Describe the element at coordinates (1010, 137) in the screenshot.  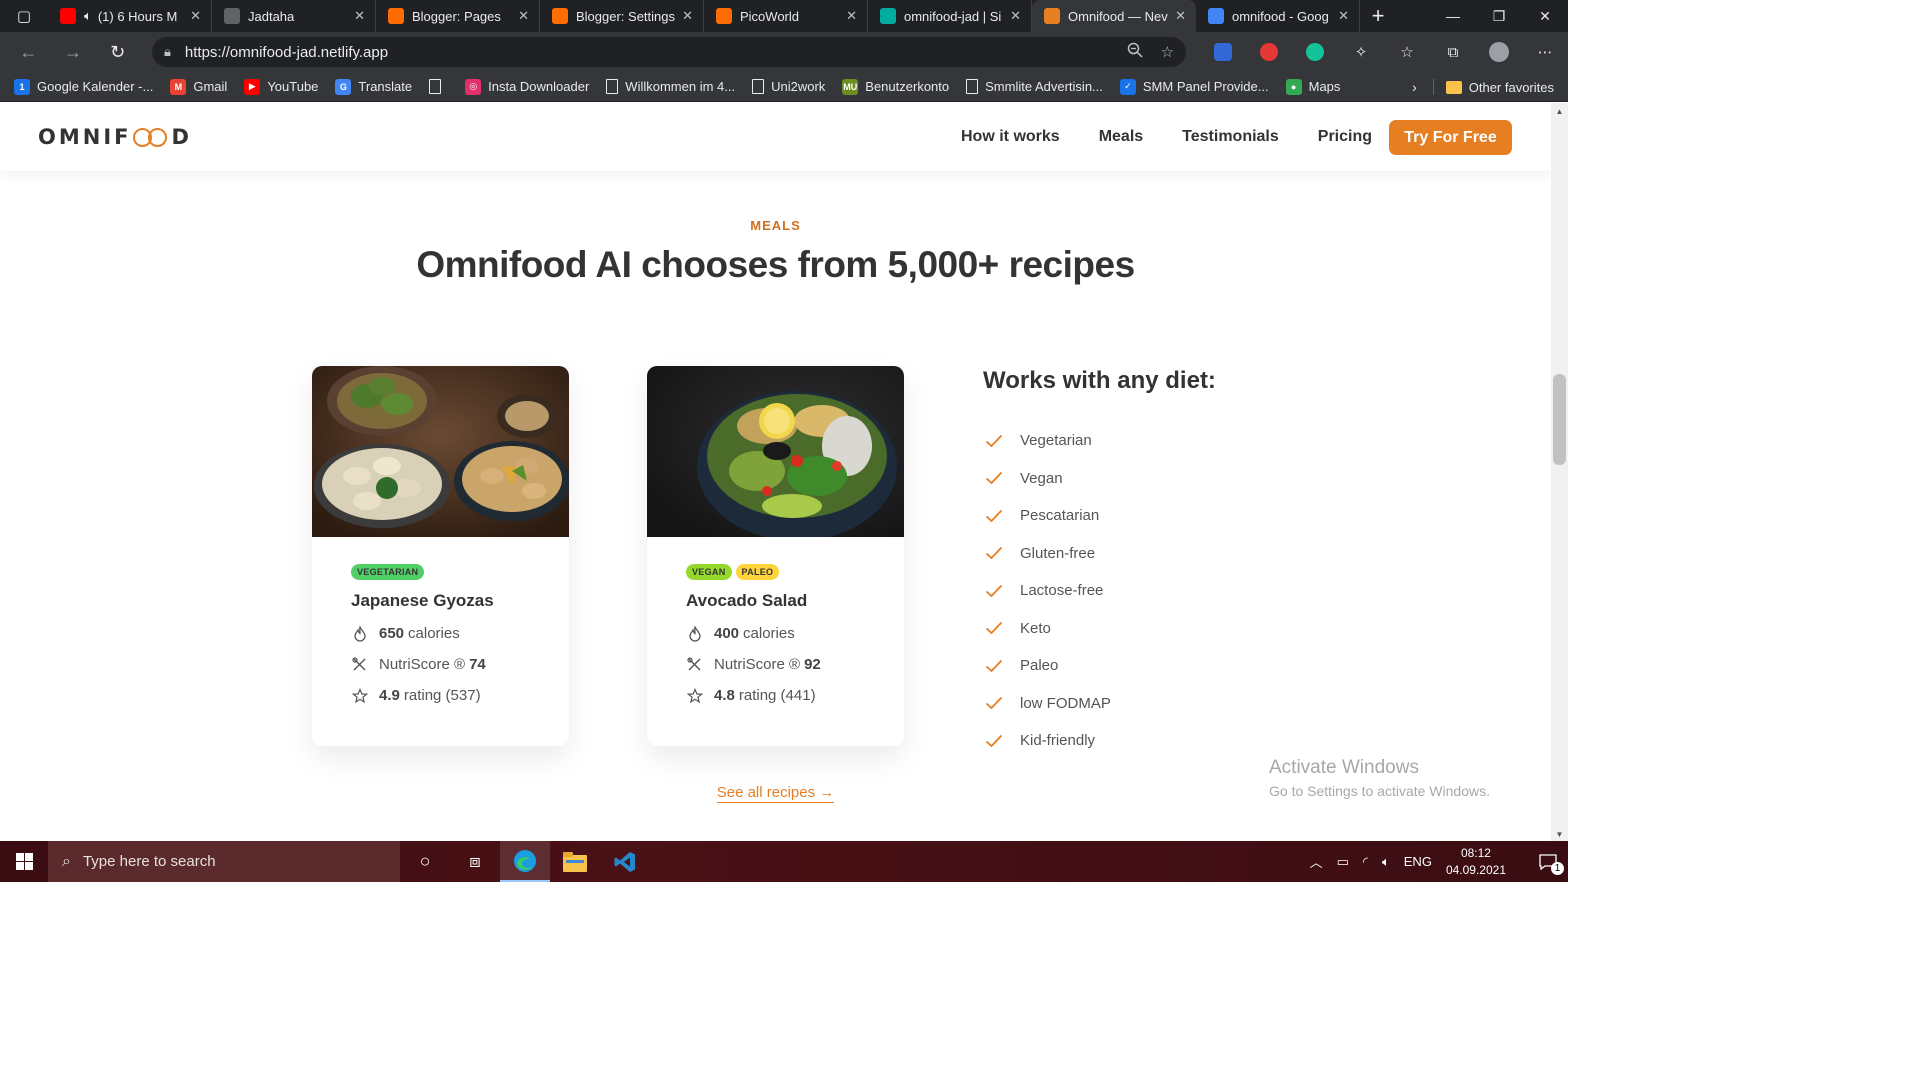
I see `nav-link: How it works` at that location.